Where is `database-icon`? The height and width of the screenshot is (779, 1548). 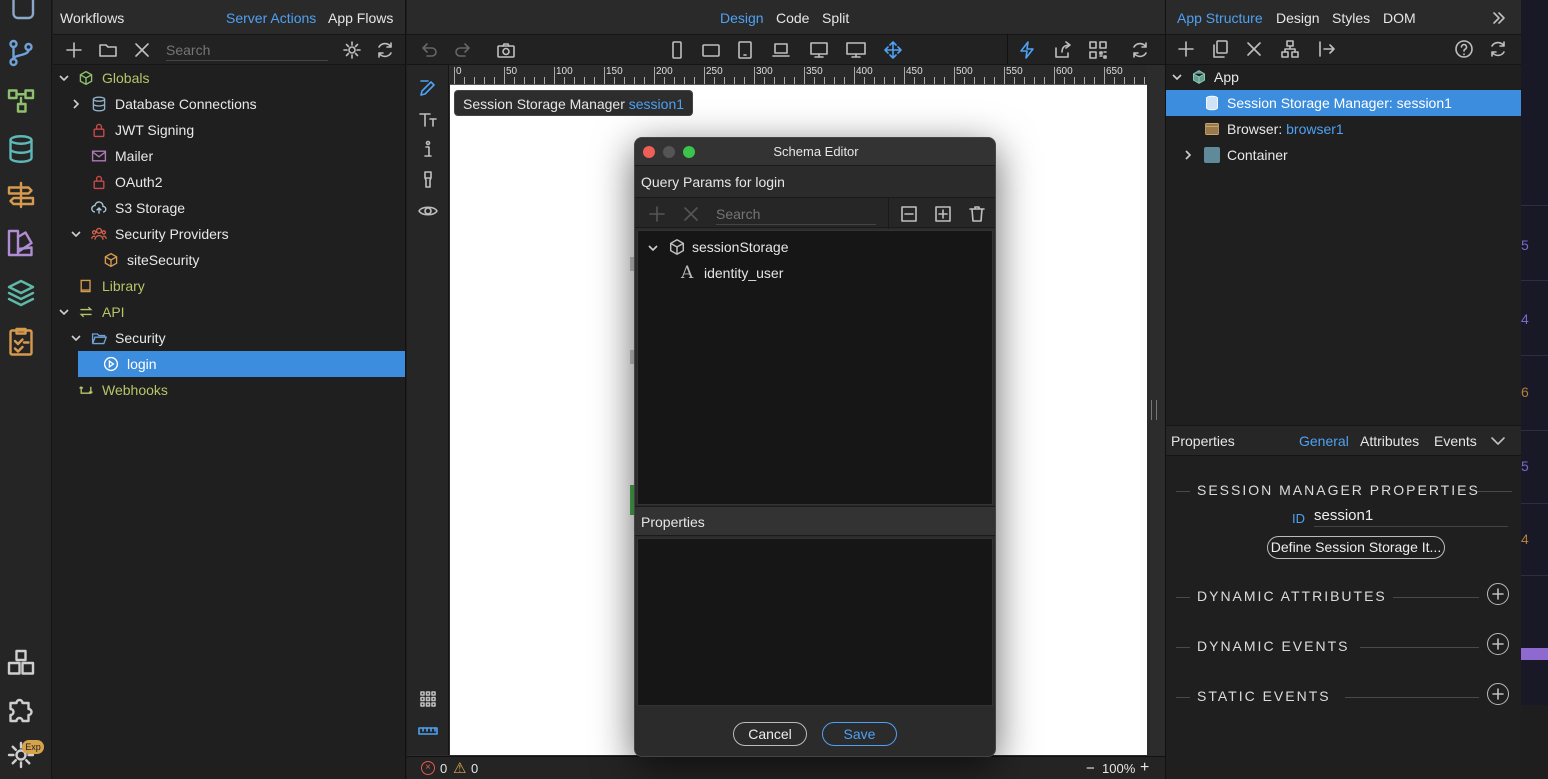 database-icon is located at coordinates (21, 149).